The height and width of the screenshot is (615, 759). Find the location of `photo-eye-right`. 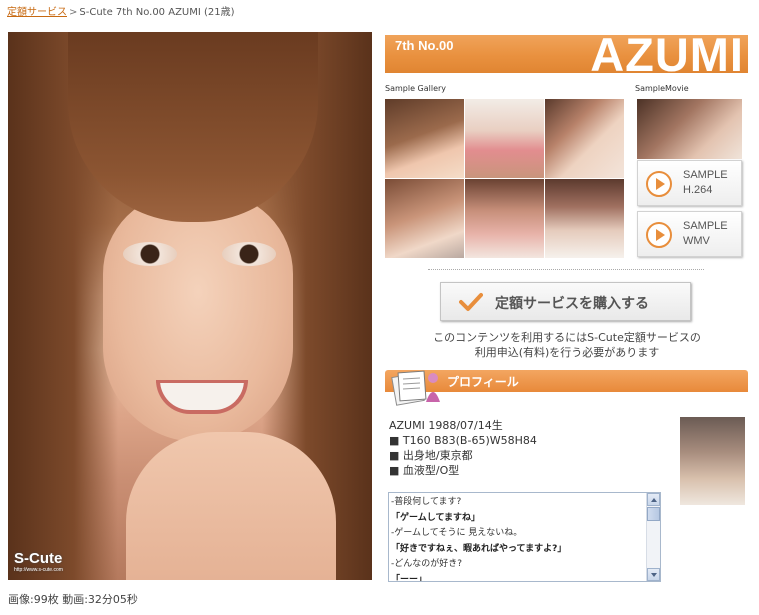

photo-eye-right is located at coordinates (249, 254).